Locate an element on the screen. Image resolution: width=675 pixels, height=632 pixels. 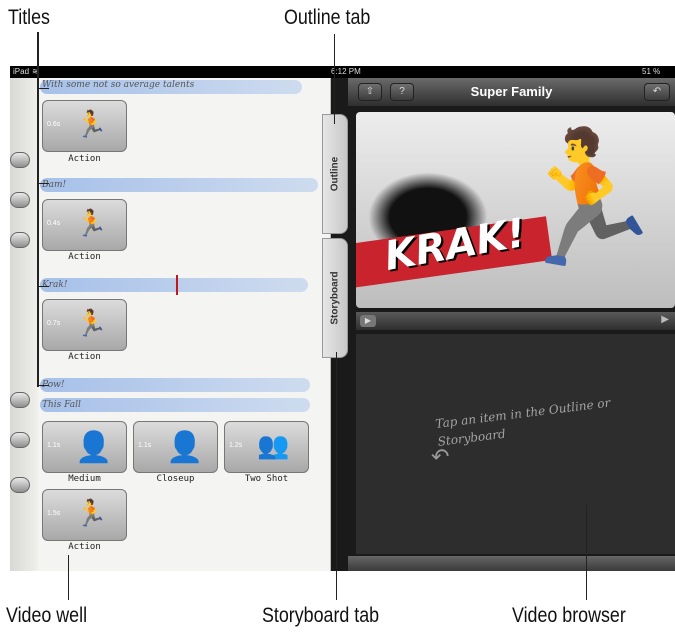
tab-outline: Outline is located at coordinates (335, 174).